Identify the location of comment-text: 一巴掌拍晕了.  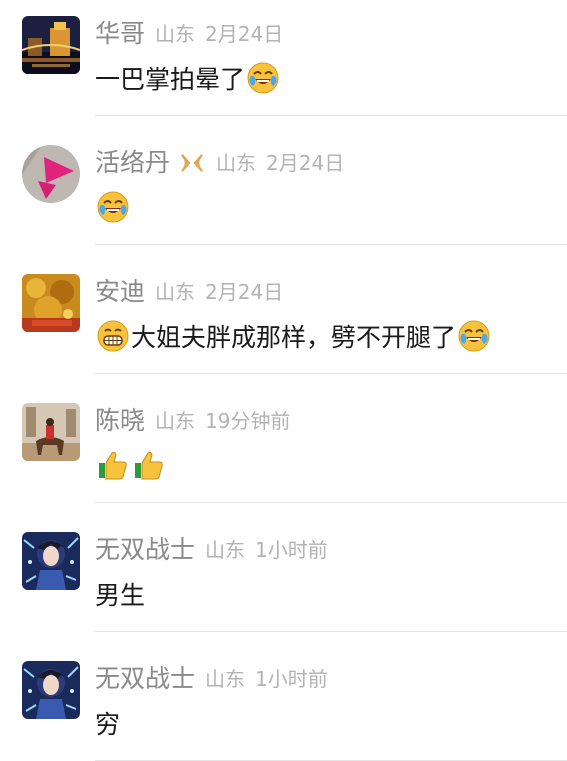
(170, 79).